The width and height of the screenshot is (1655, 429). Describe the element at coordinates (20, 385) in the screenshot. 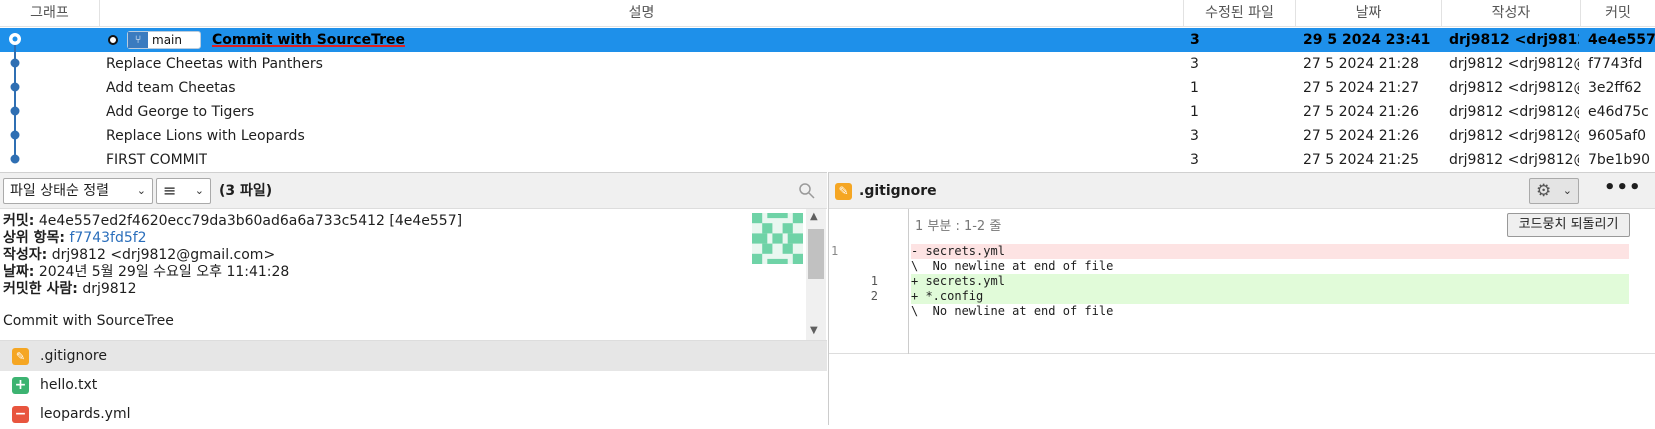

I see `added-icon: +` at that location.